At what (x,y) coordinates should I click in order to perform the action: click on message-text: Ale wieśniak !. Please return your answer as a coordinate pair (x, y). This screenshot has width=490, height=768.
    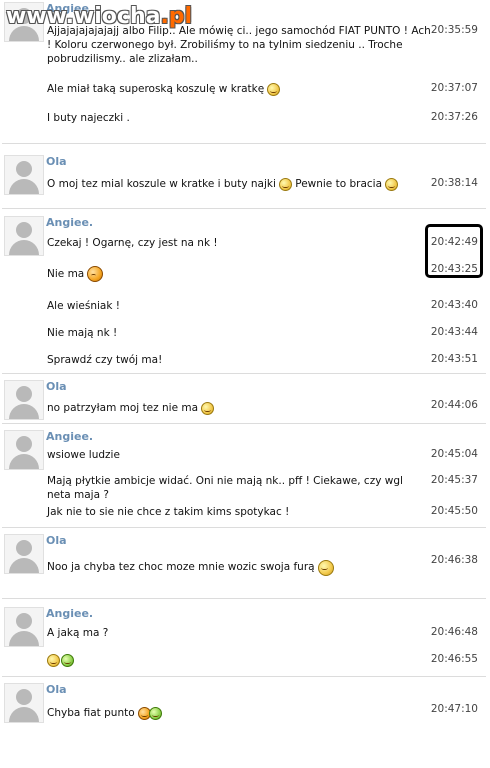
    Looking at the image, I should click on (83, 306).